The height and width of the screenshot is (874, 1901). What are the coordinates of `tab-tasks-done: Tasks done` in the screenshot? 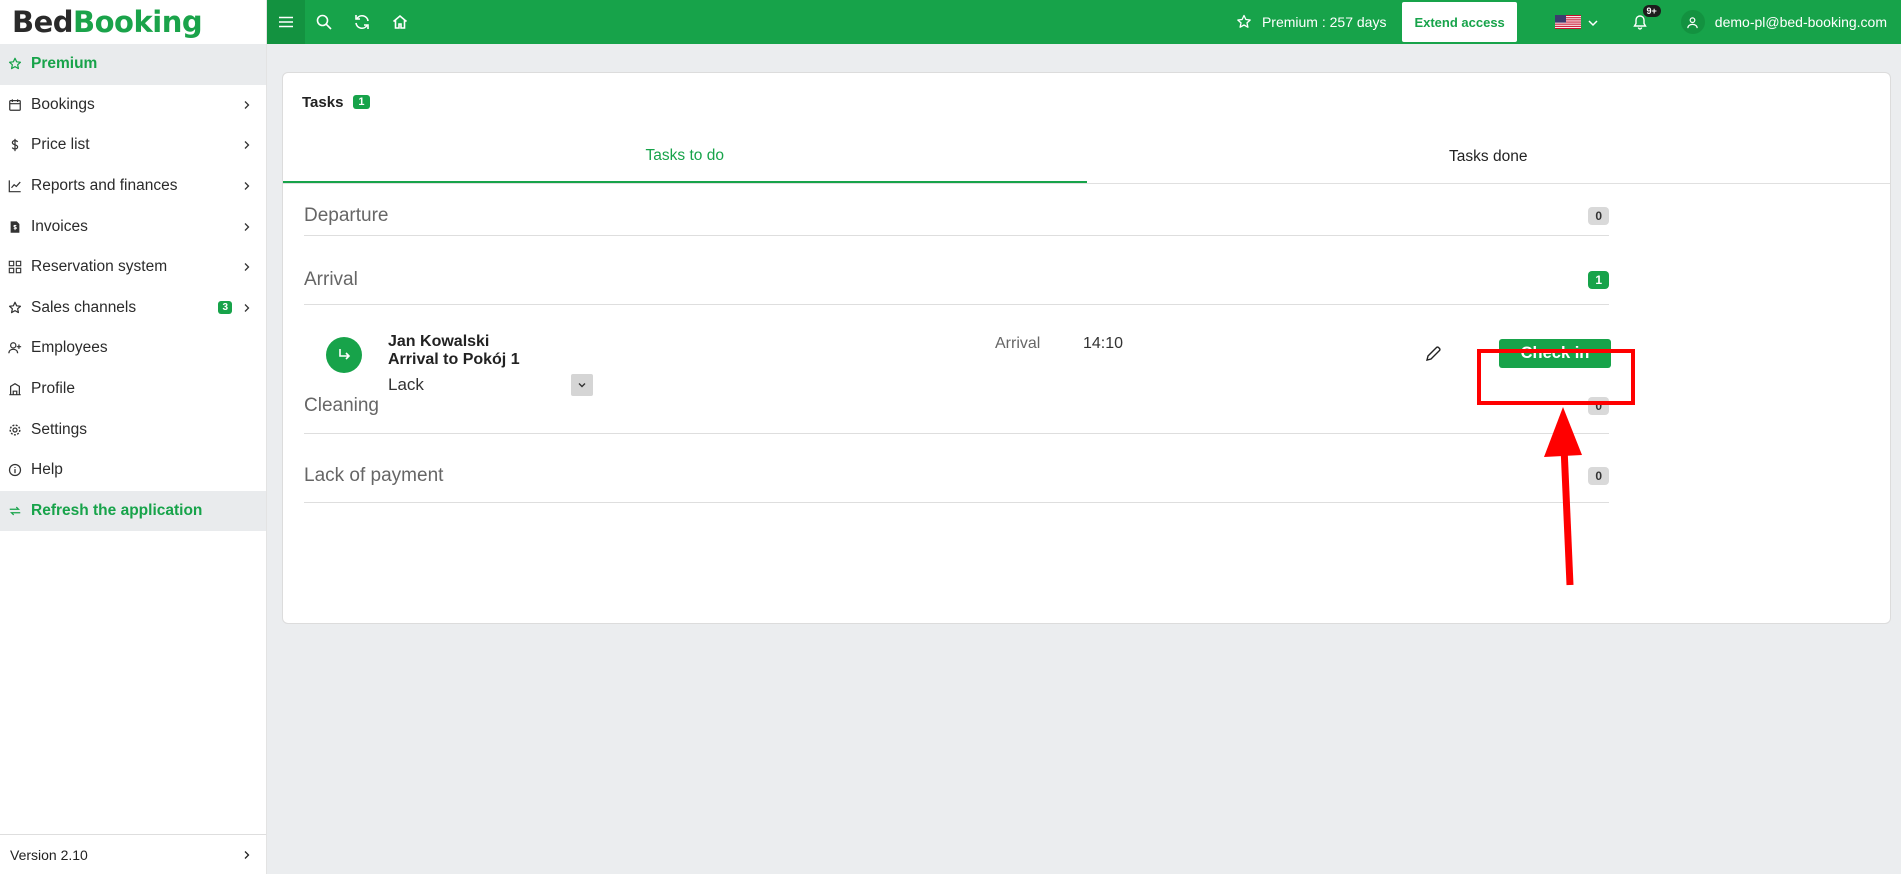 It's located at (1489, 157).